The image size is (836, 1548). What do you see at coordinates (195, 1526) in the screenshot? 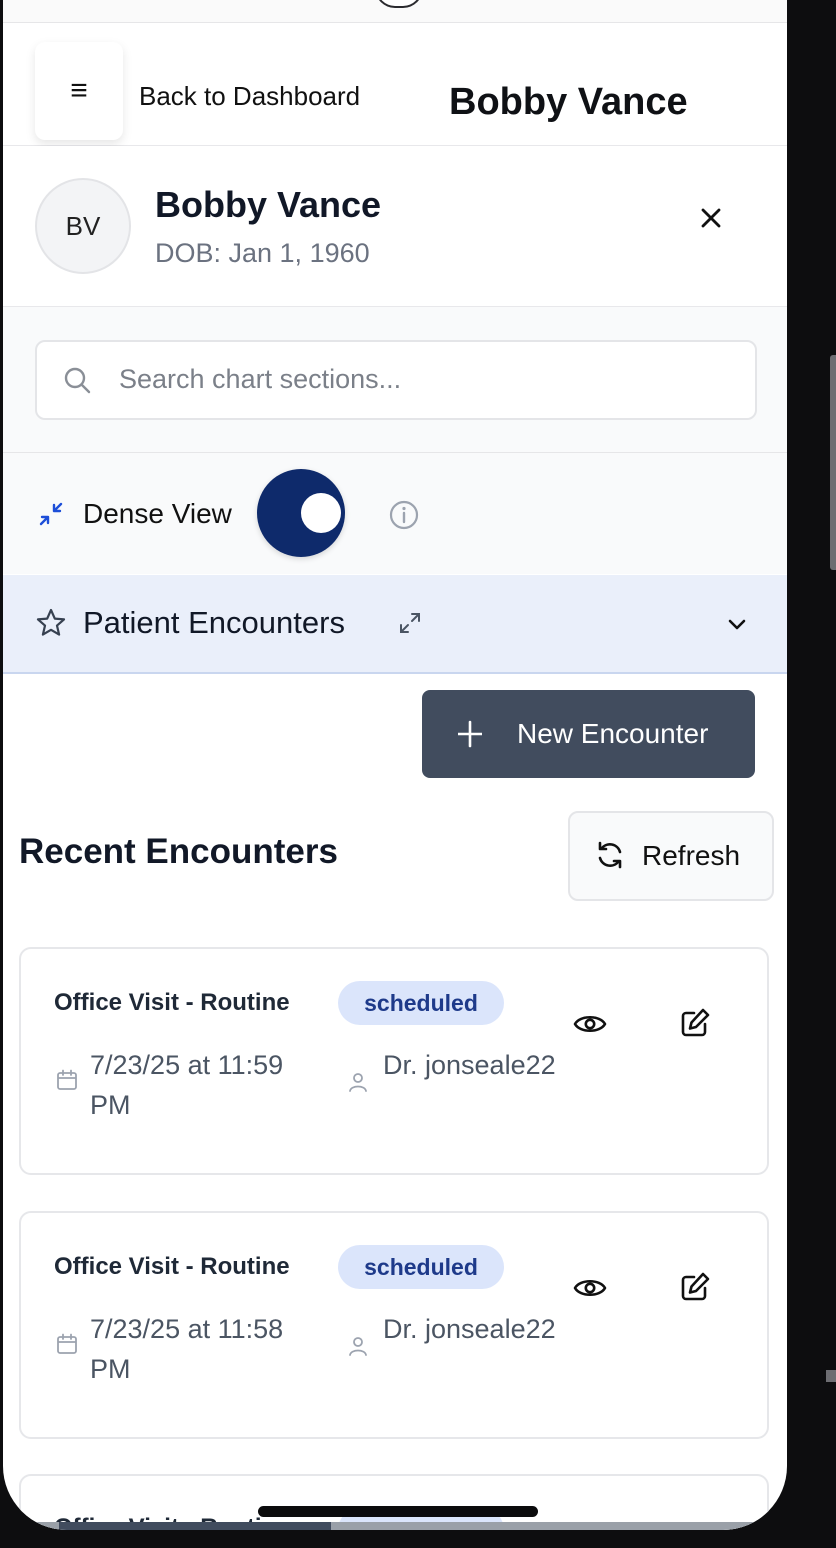
I see `scrollbar-thumb` at bounding box center [195, 1526].